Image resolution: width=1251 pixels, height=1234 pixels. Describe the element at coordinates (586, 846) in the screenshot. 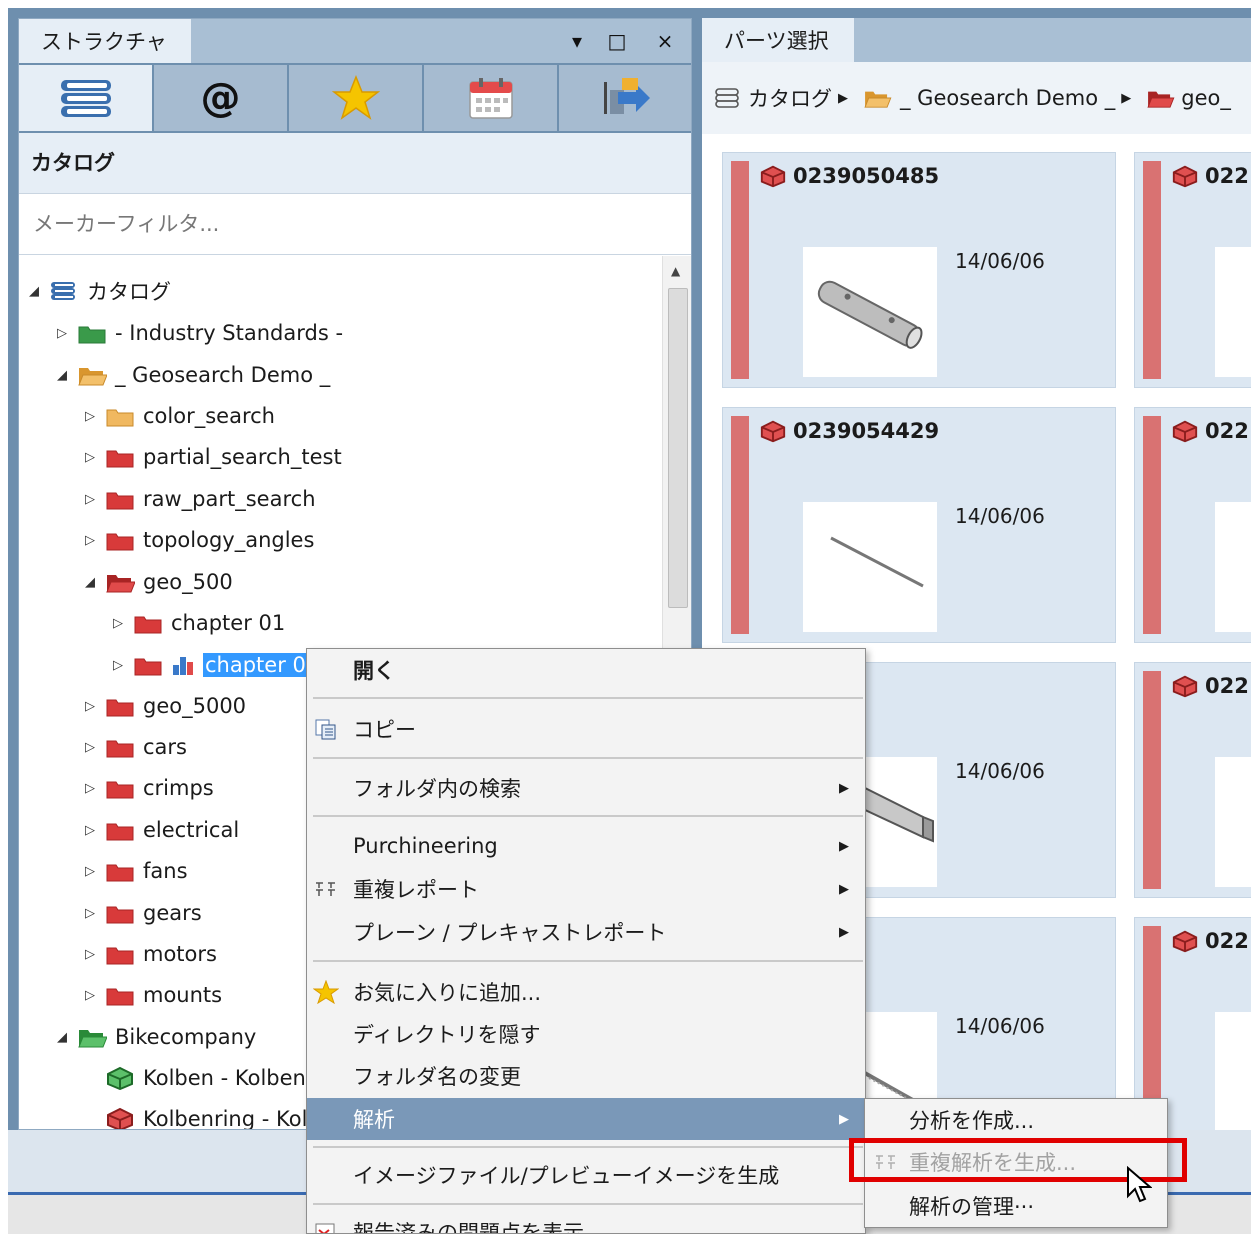

I see `menu-item-purchineering: Purchineering ▶` at that location.